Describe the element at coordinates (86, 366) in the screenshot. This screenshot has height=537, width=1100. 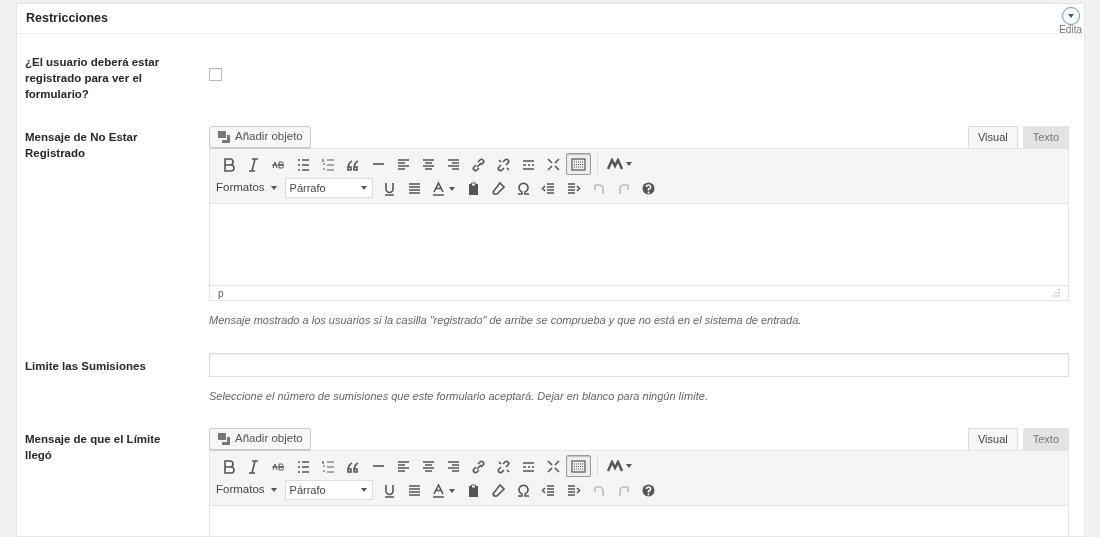
I see `field-label: Limite las Sumisiones` at that location.